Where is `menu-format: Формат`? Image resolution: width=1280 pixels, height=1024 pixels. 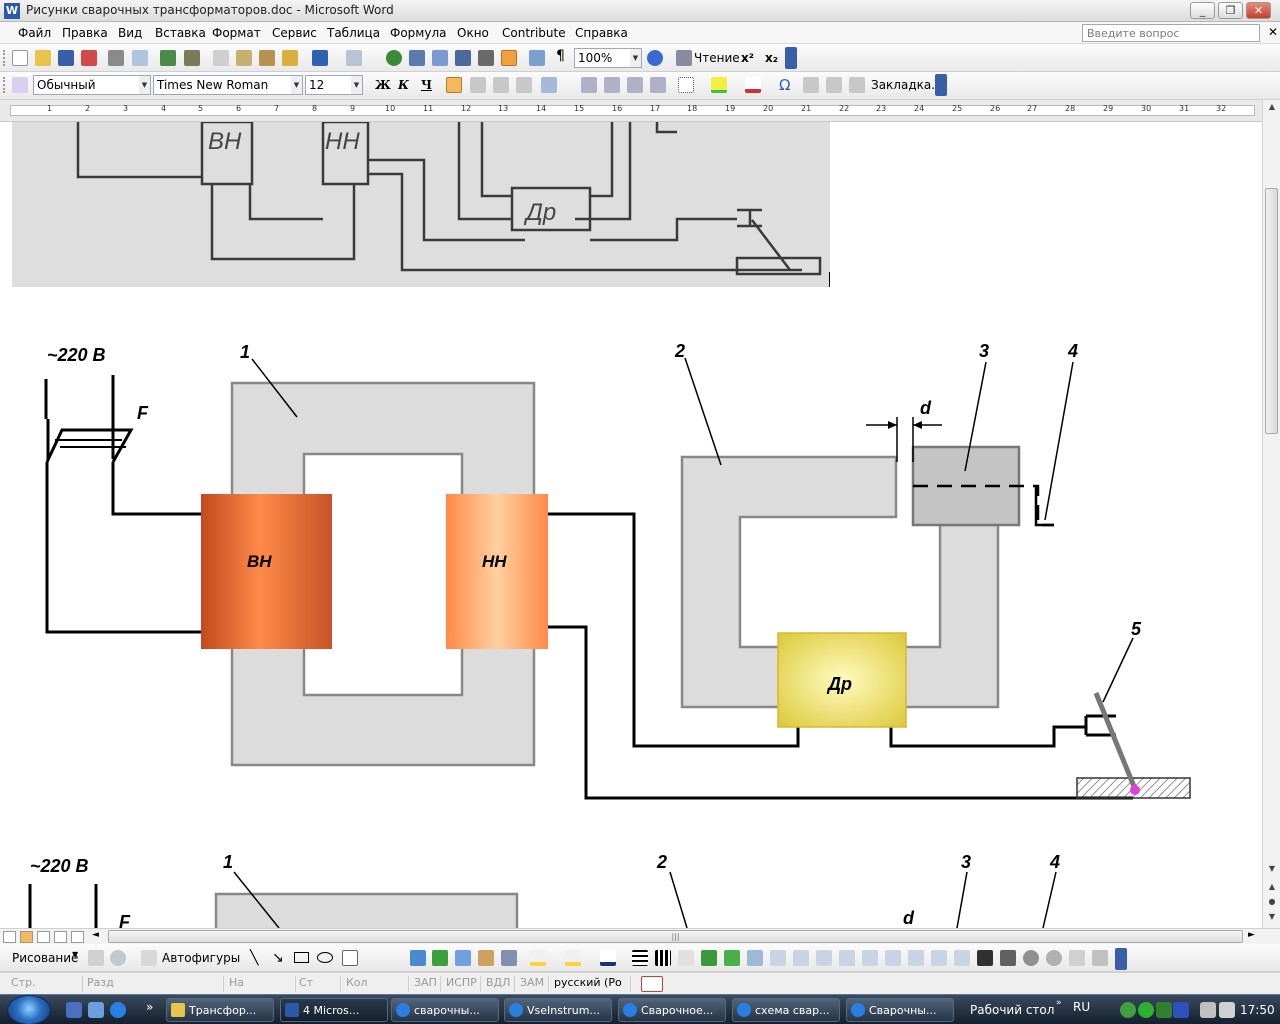
menu-format: Формат is located at coordinates (236, 33).